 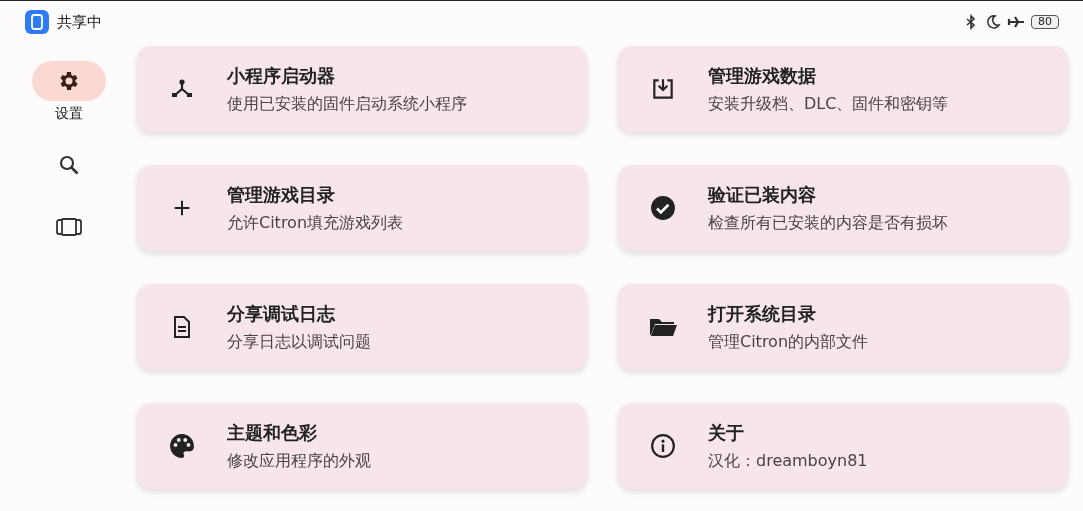 What do you see at coordinates (1016, 22) in the screenshot?
I see `airplane-icon` at bounding box center [1016, 22].